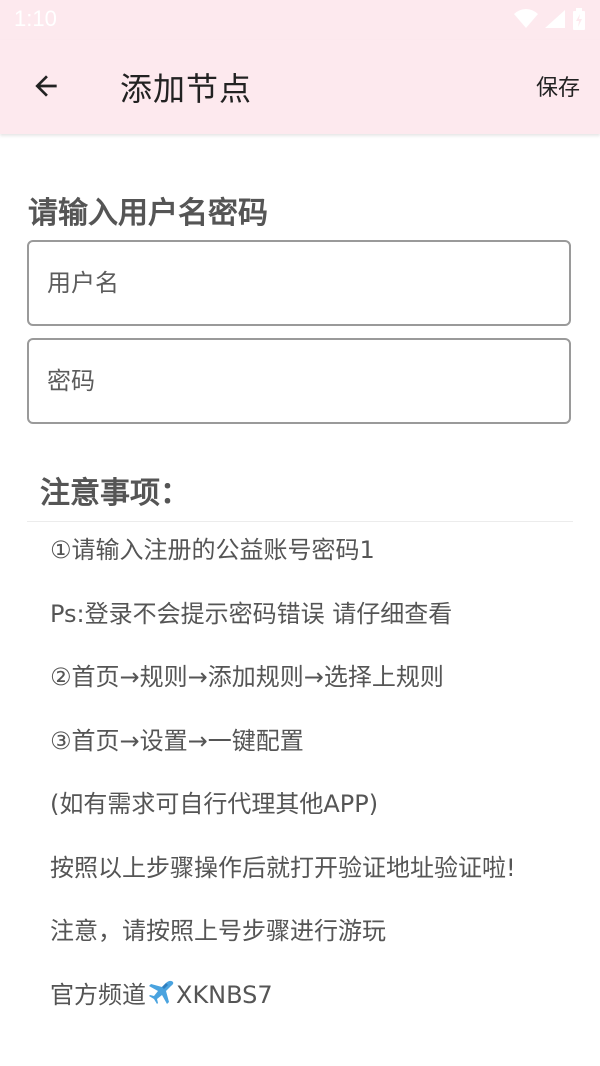 The height and width of the screenshot is (1066, 600). Describe the element at coordinates (300, 87) in the screenshot. I see `app-bar: 添加节点 保存` at that location.